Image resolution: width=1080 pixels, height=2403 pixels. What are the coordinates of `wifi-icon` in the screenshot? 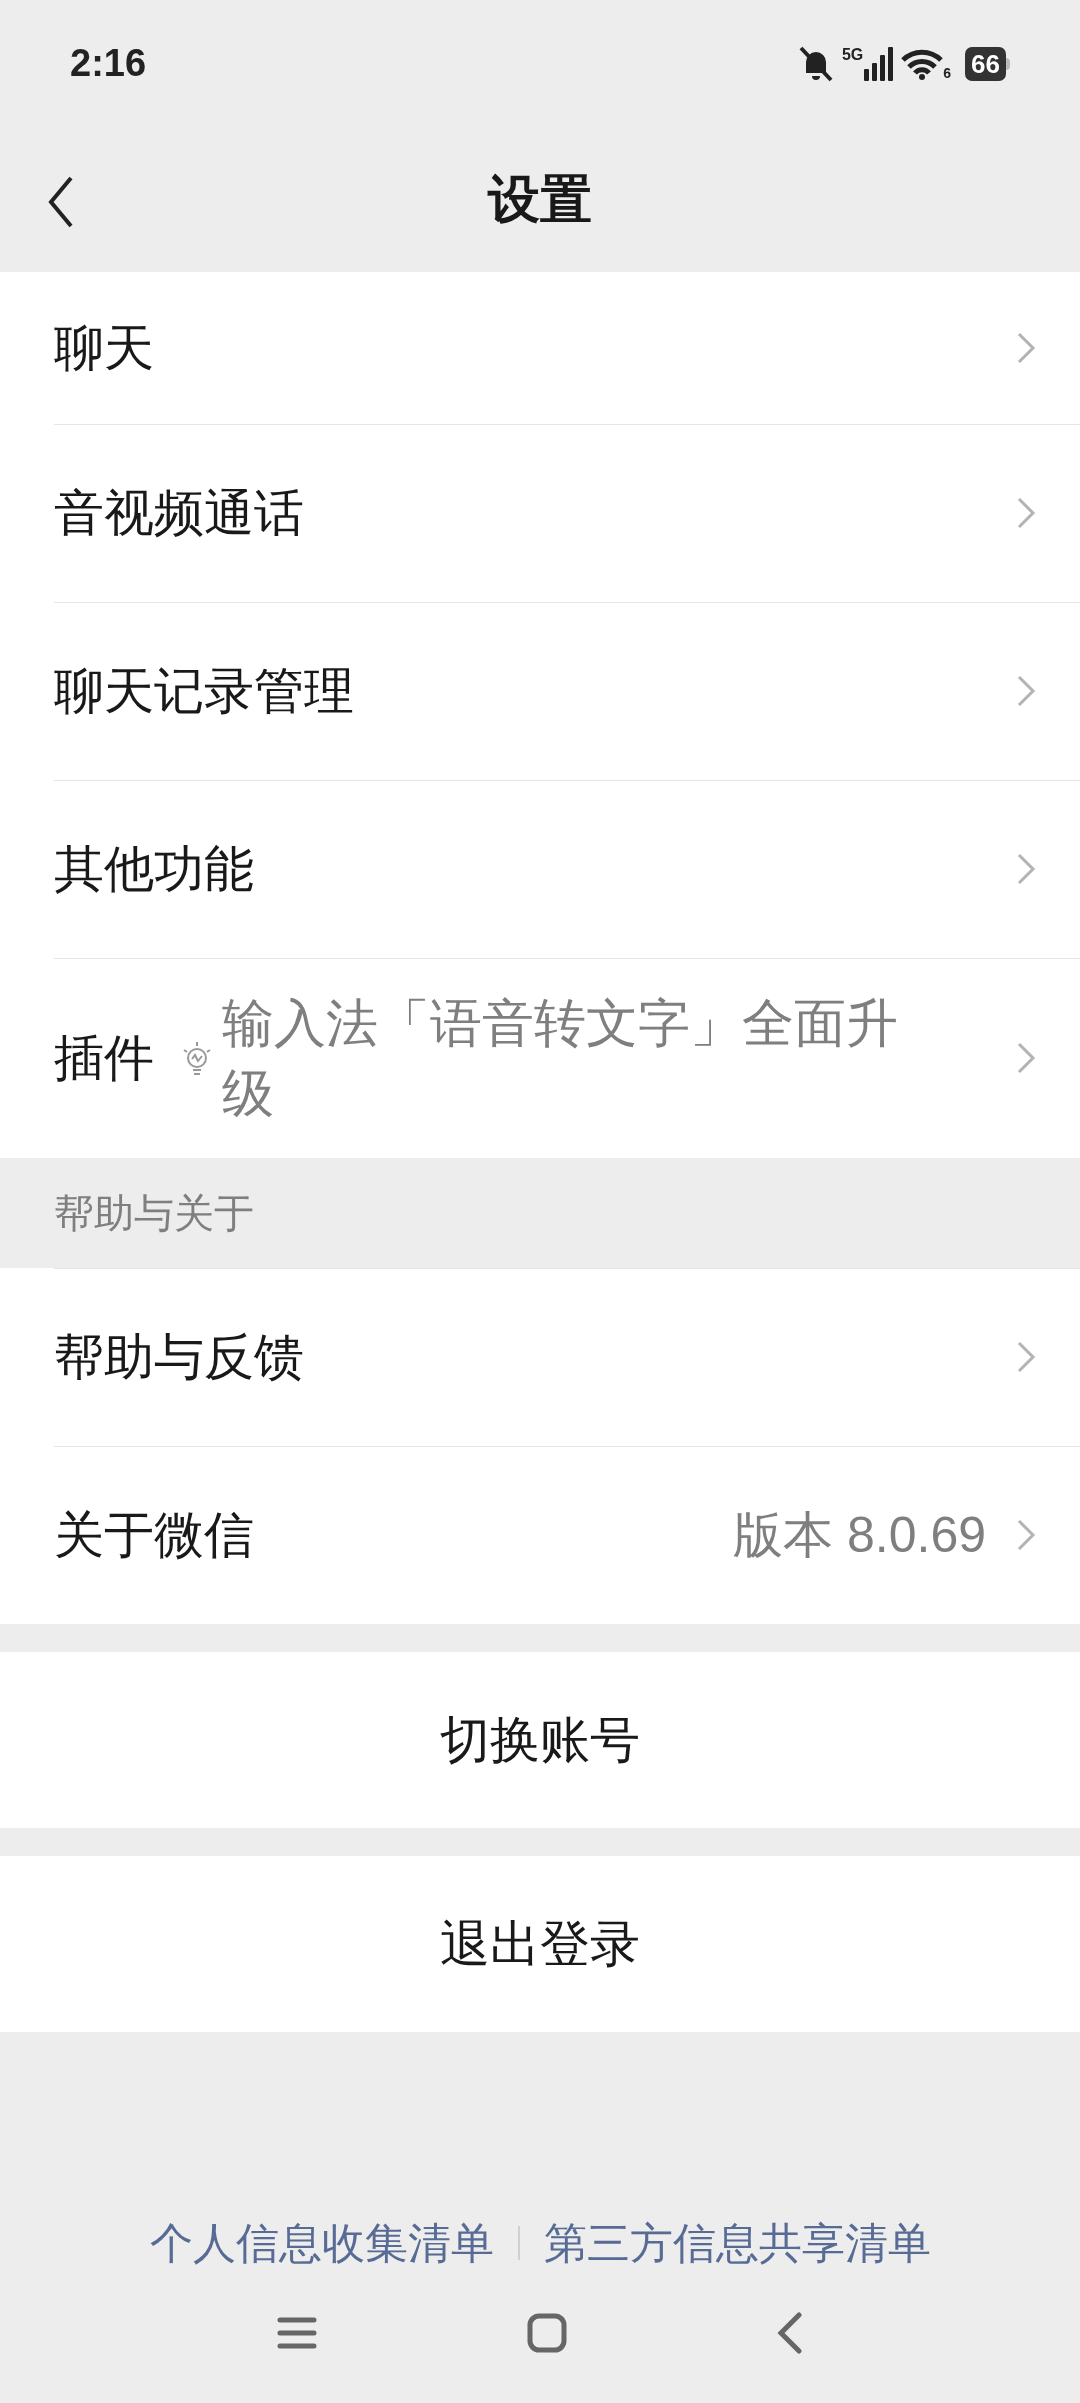 It's located at (922, 63).